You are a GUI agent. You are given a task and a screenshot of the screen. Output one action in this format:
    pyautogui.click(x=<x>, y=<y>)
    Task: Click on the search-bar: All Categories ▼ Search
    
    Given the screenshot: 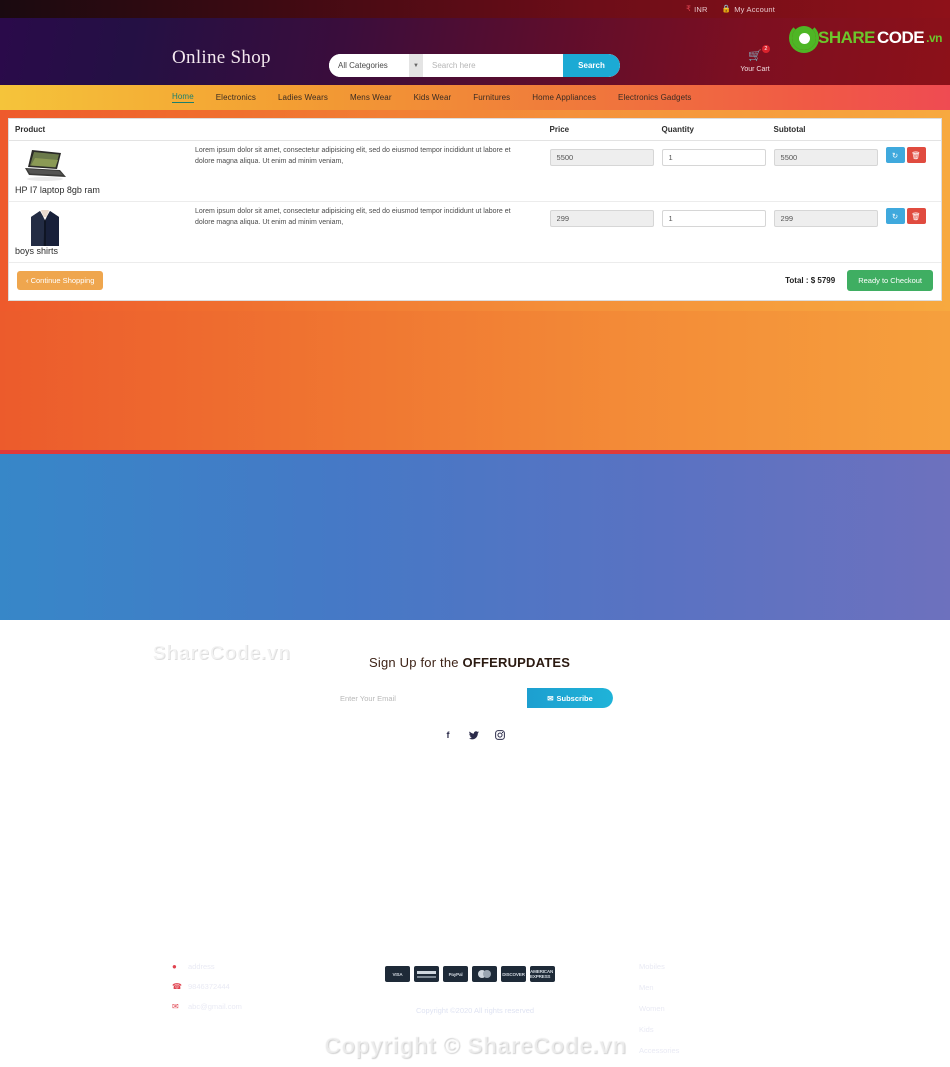 What is the action you would take?
    pyautogui.click(x=474, y=65)
    